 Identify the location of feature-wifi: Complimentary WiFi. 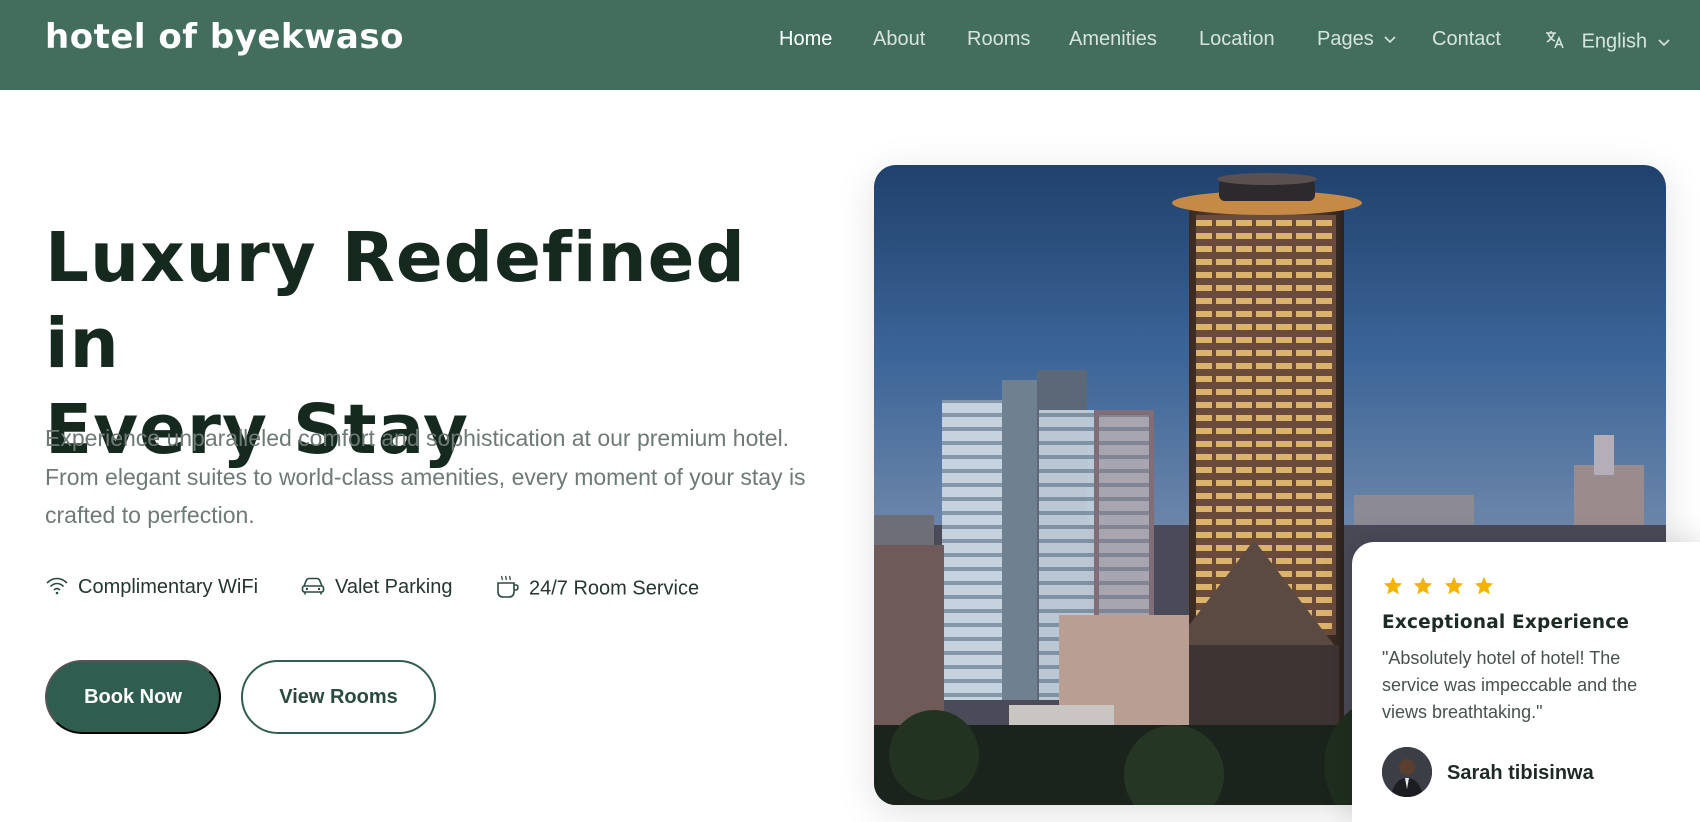
(151, 587).